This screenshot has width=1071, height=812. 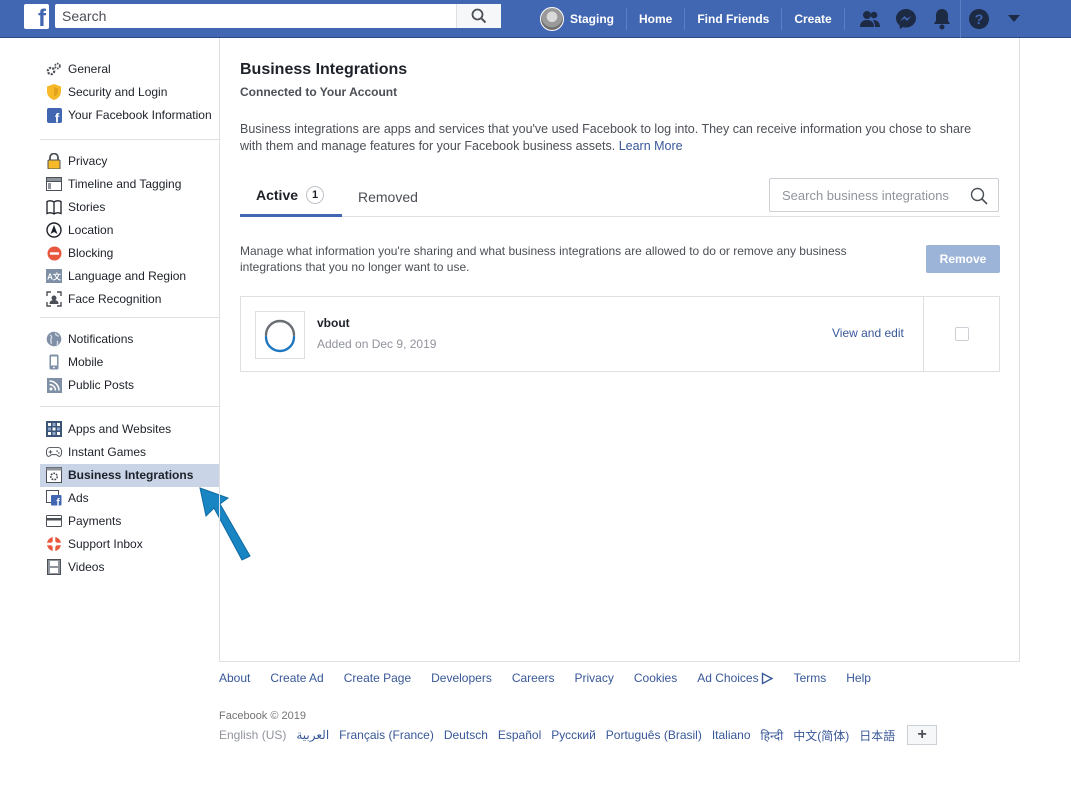 I want to click on sidebar-item-general: General, so click(x=130, y=69).